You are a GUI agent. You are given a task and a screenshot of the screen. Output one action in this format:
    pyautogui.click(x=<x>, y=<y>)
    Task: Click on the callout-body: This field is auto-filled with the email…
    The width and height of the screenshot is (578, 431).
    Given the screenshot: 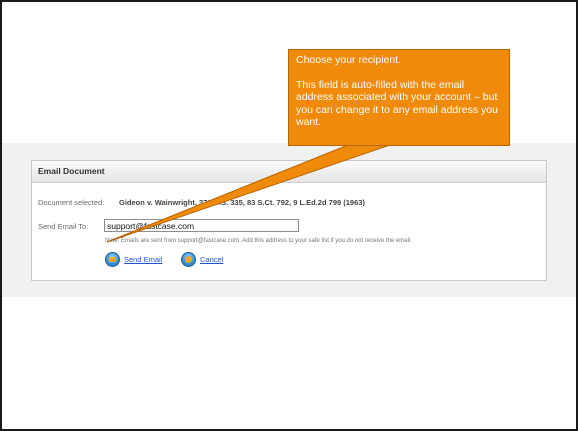 What is the action you would take?
    pyautogui.click(x=397, y=103)
    